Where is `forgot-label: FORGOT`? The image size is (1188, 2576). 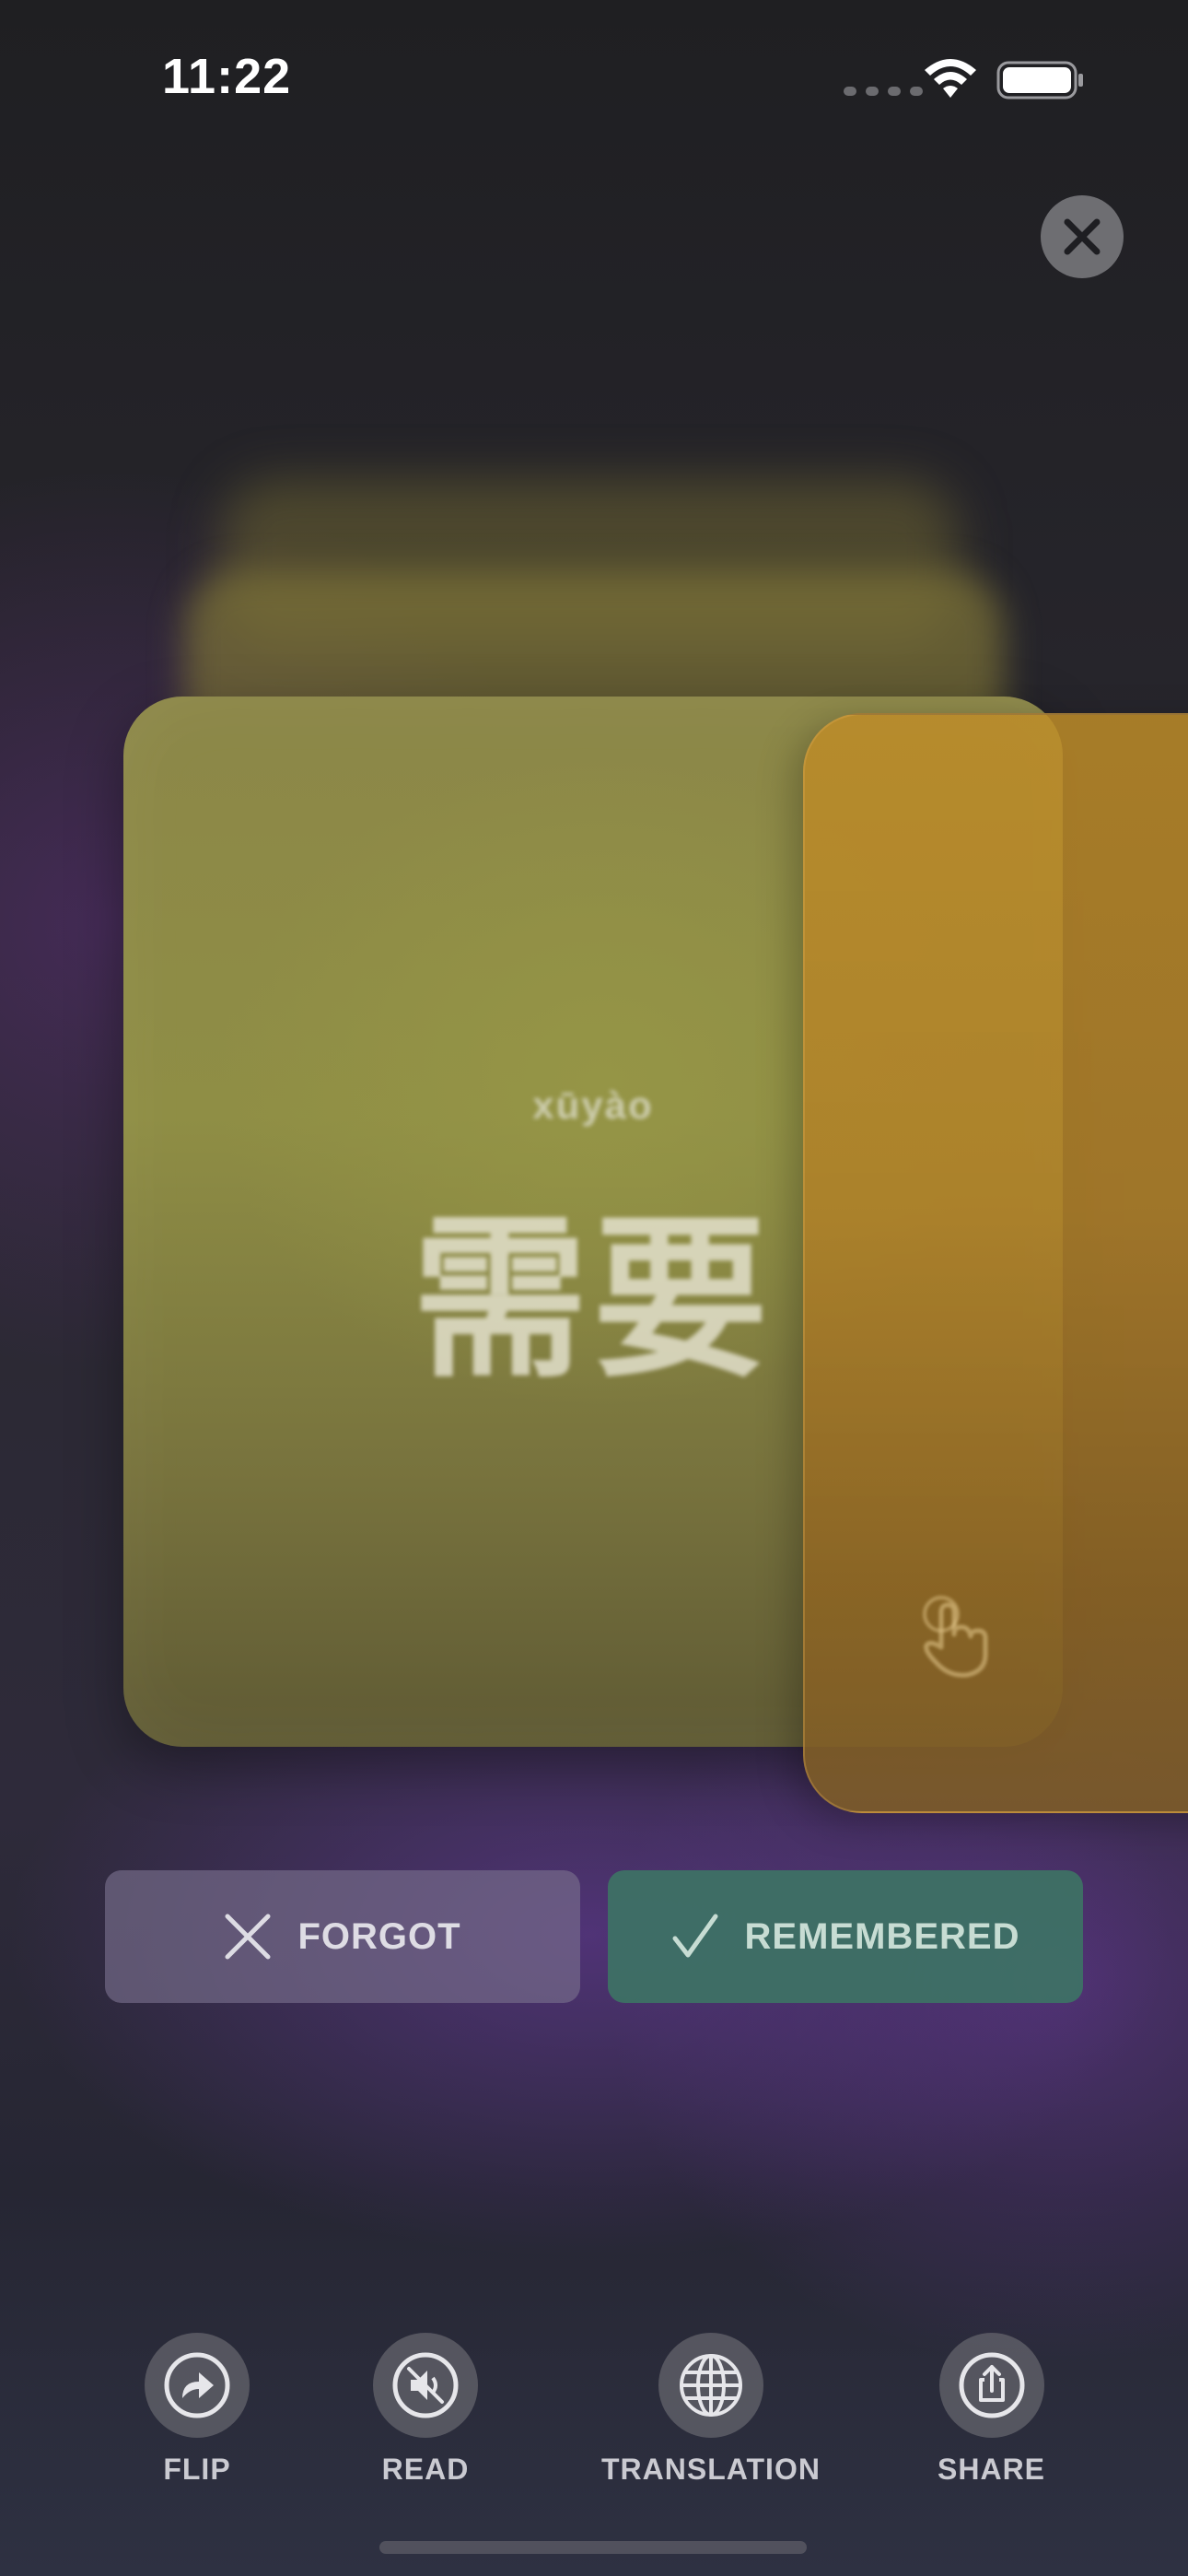
forgot-label: FORGOT is located at coordinates (379, 1936).